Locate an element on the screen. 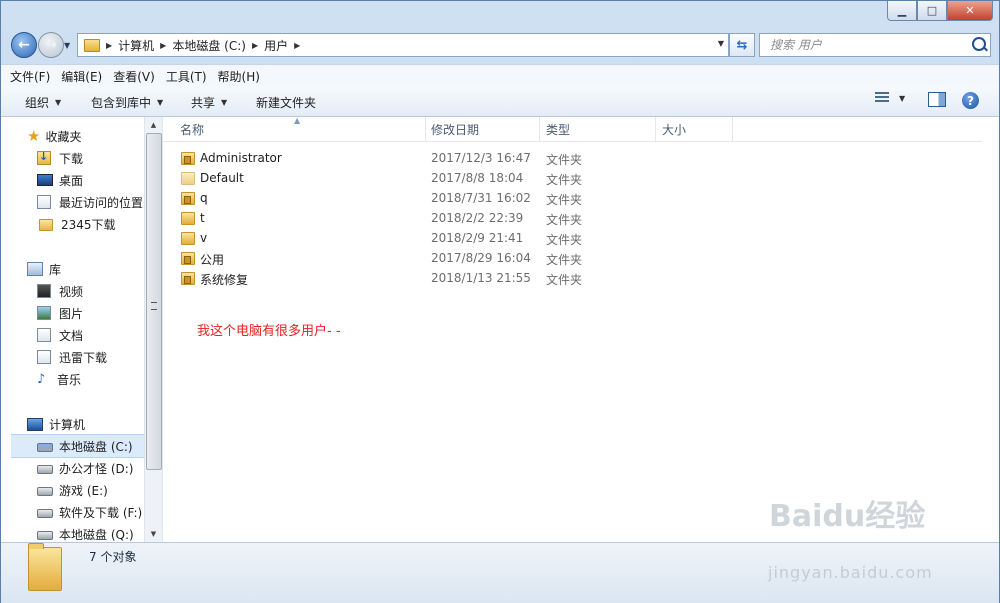 This screenshot has width=1000, height=603. file-name: q is located at coordinates (204, 198).